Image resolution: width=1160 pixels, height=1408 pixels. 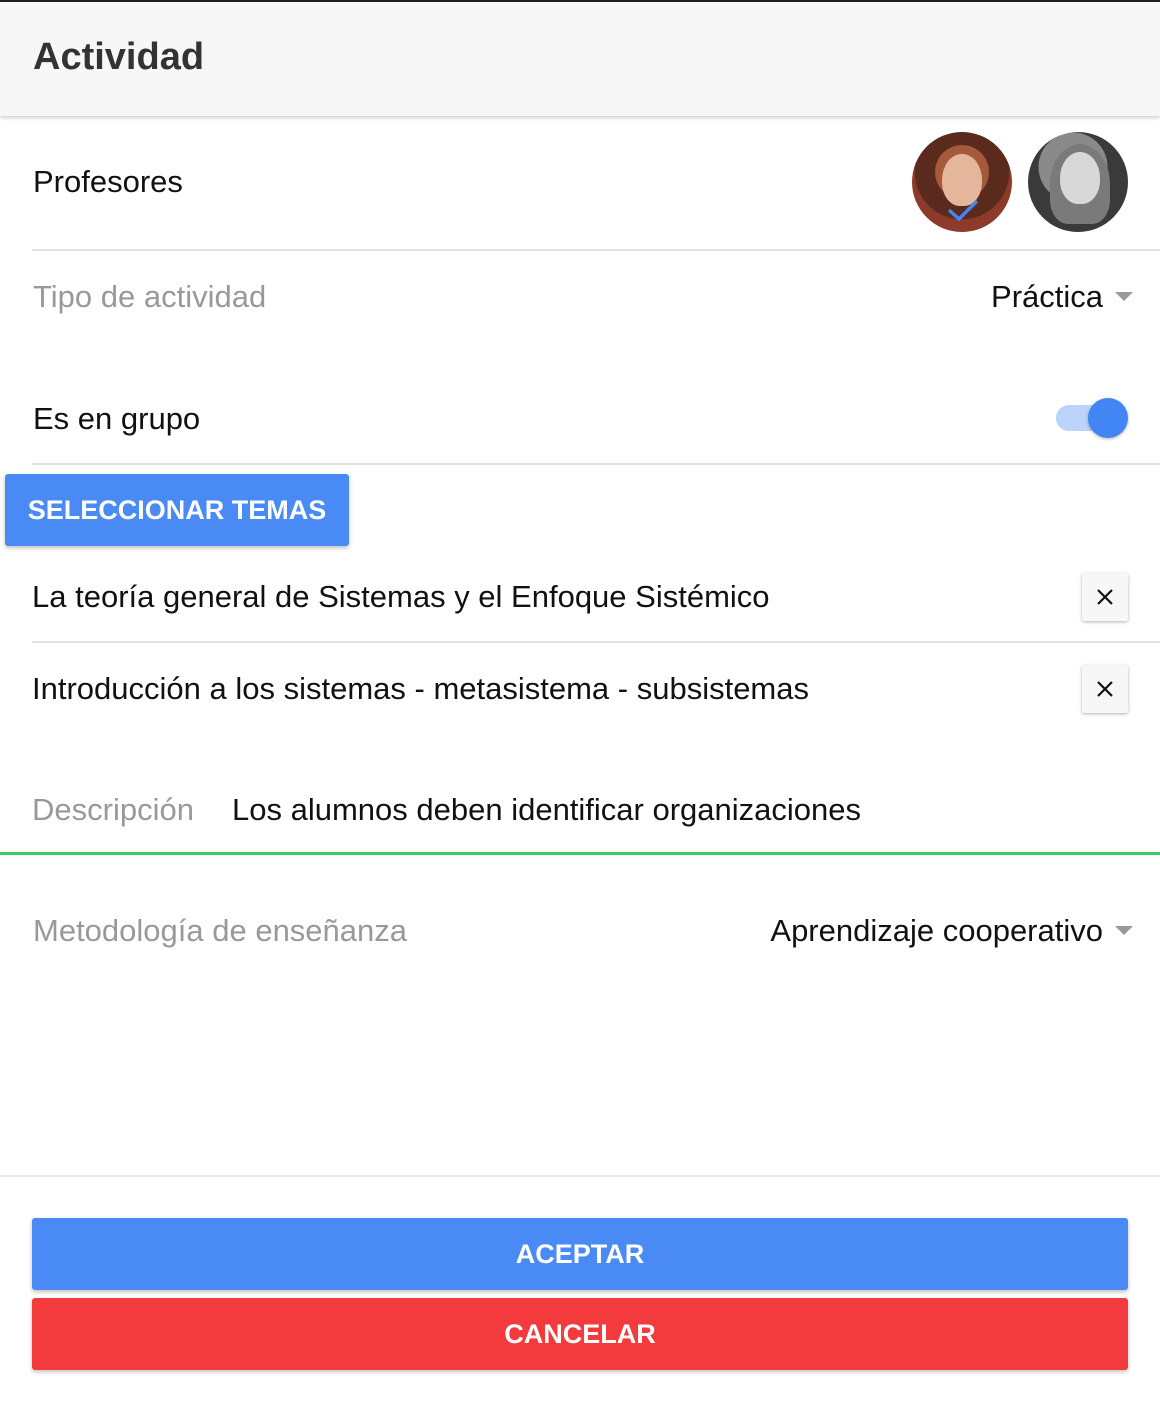 I want to click on avatar-teacher-selected, so click(x=962, y=182).